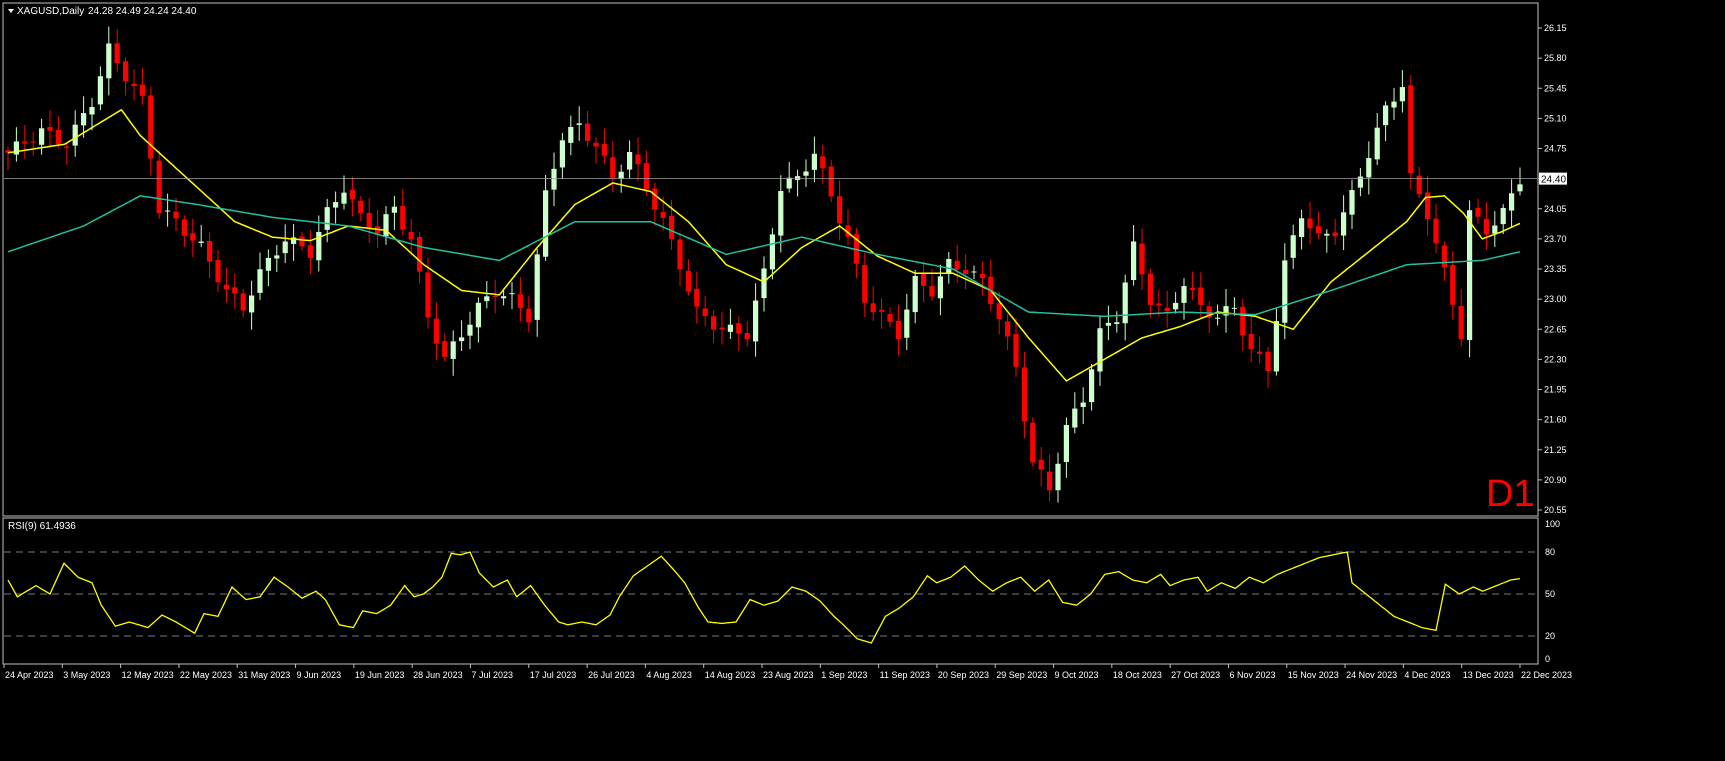 The height and width of the screenshot is (761, 1725). What do you see at coordinates (29, 675) in the screenshot?
I see `date-tick-label: 24 Apr 2023` at bounding box center [29, 675].